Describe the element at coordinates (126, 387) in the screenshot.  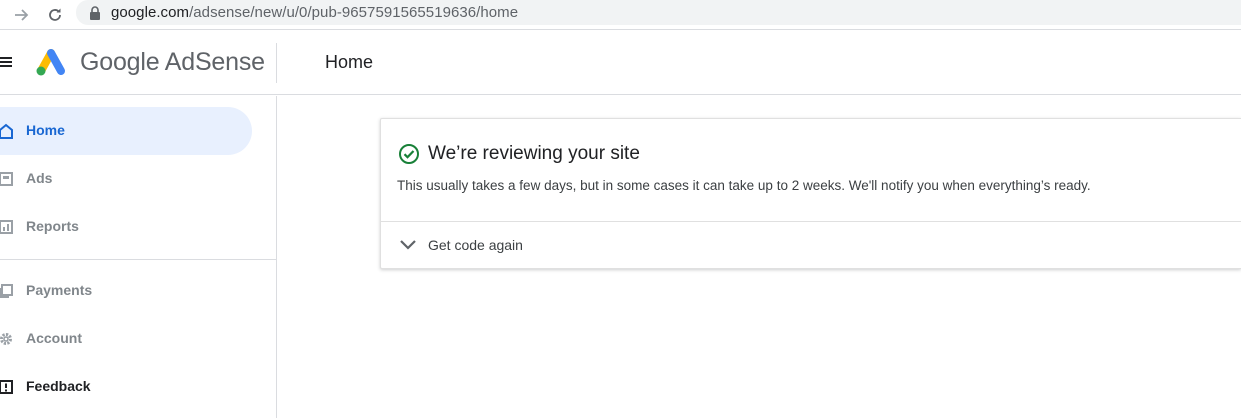
I see `sidebar-item-feedback: Feedback` at that location.